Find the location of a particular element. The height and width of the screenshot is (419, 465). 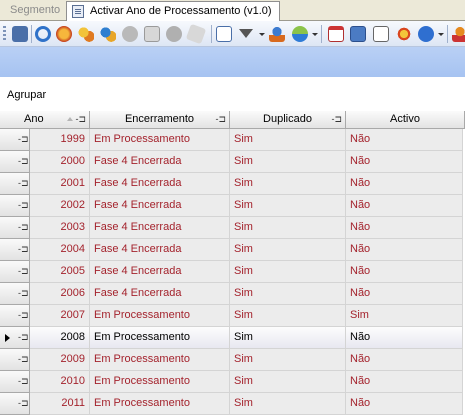

user-icon is located at coordinates (458, 34).